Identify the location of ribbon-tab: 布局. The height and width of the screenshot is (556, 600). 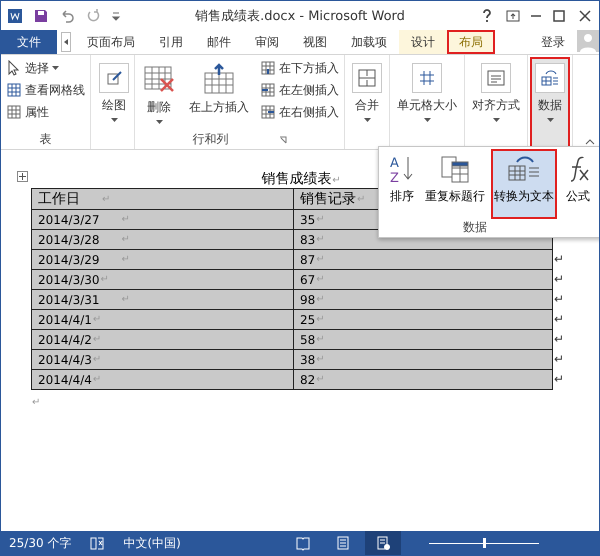
(471, 42).